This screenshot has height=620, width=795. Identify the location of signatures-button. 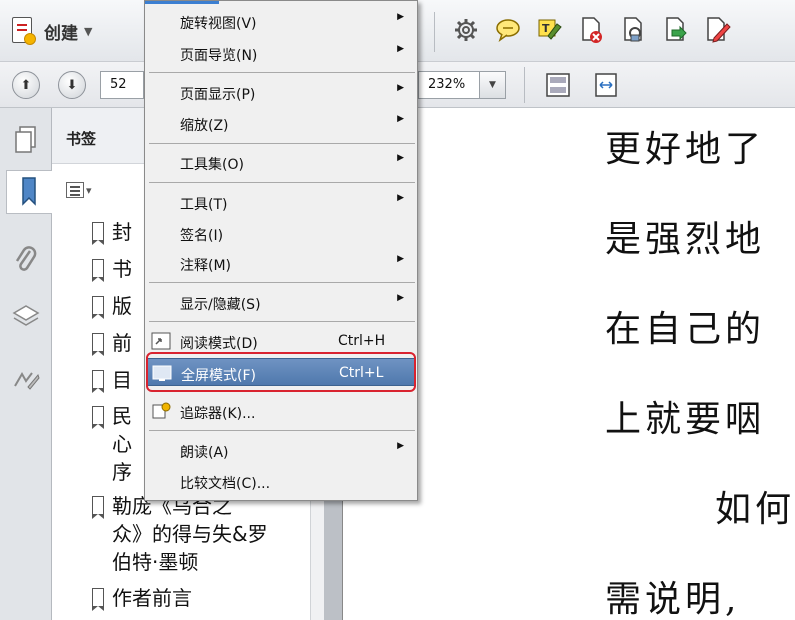
(26, 380).